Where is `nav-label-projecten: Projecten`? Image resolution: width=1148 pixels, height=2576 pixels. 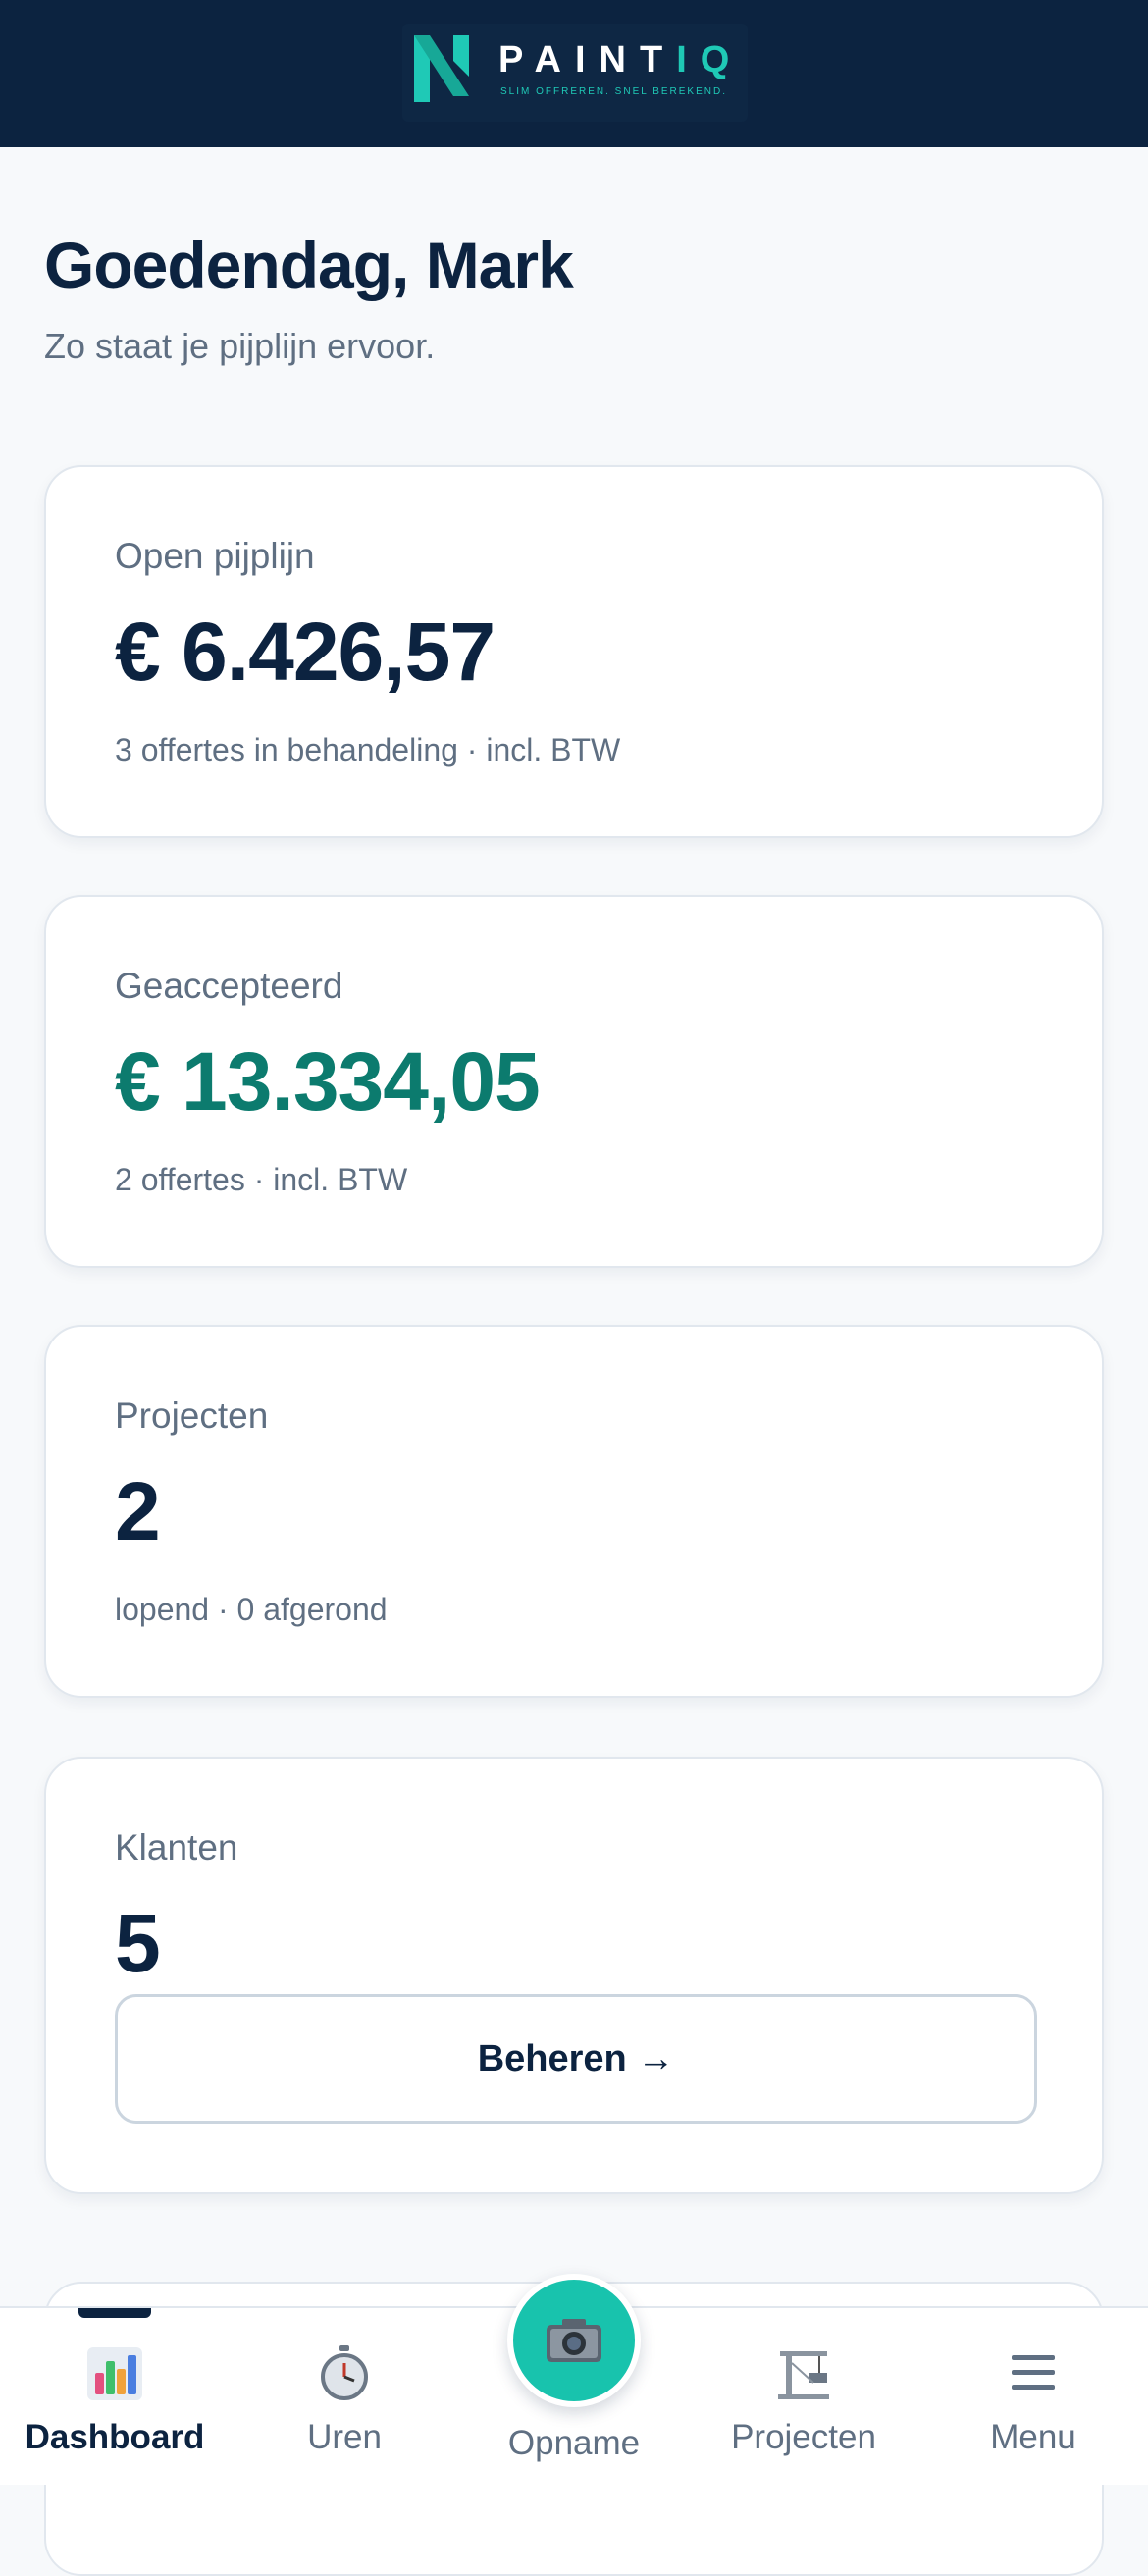 nav-label-projecten: Projecten is located at coordinates (803, 2437).